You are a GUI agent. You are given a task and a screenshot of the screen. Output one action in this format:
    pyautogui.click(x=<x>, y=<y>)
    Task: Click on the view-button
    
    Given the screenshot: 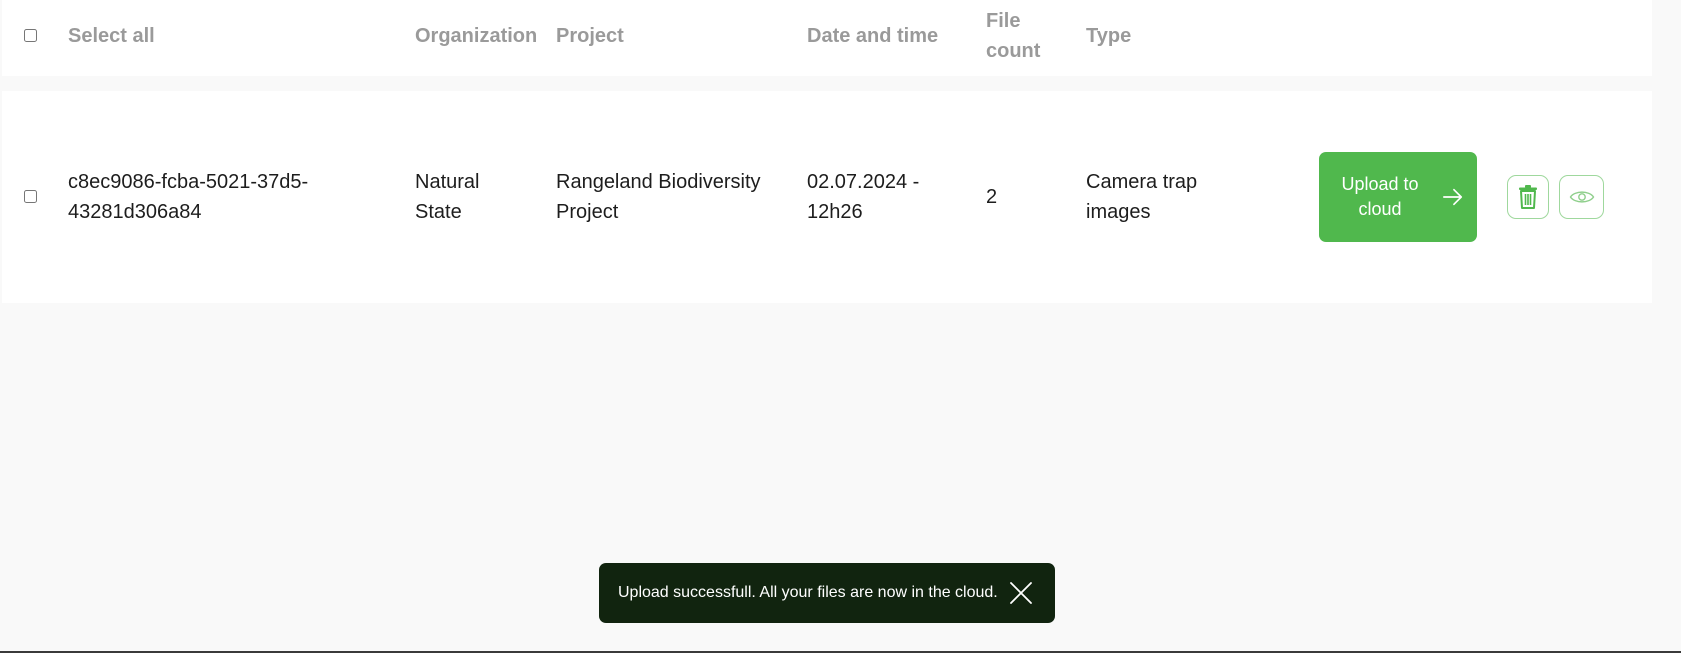 What is the action you would take?
    pyautogui.click(x=1581, y=197)
    